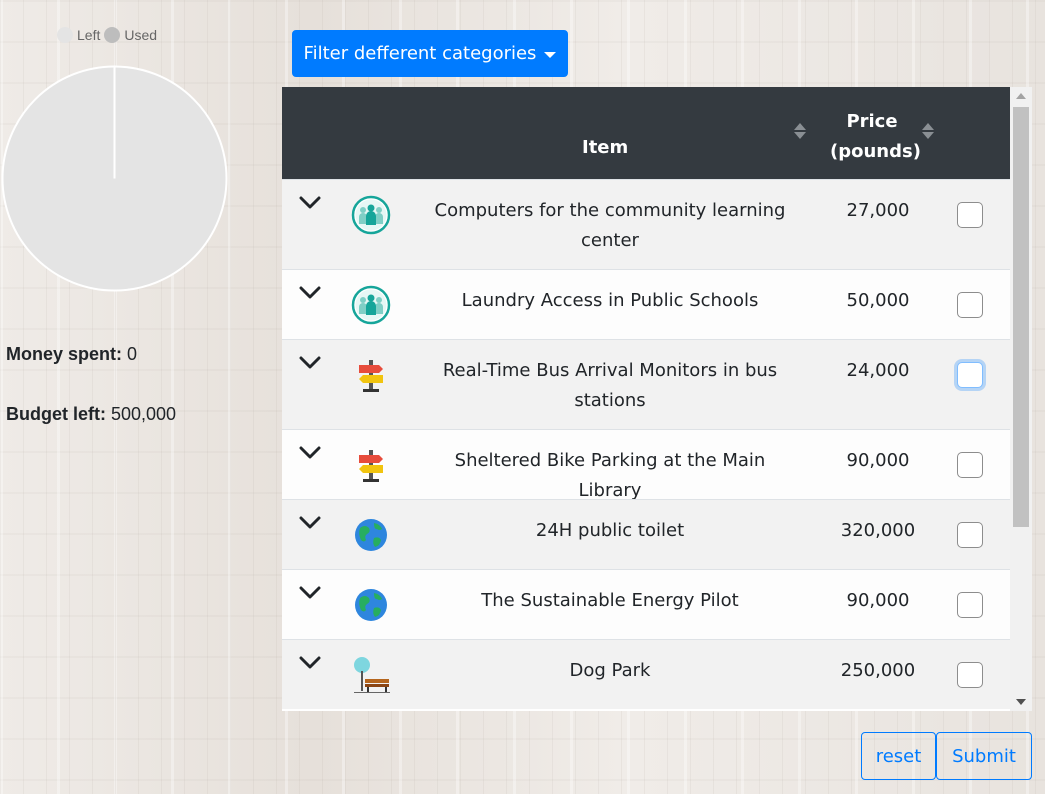 The width and height of the screenshot is (1045, 794). I want to click on budget-left-label: Budget left:, so click(56, 414).